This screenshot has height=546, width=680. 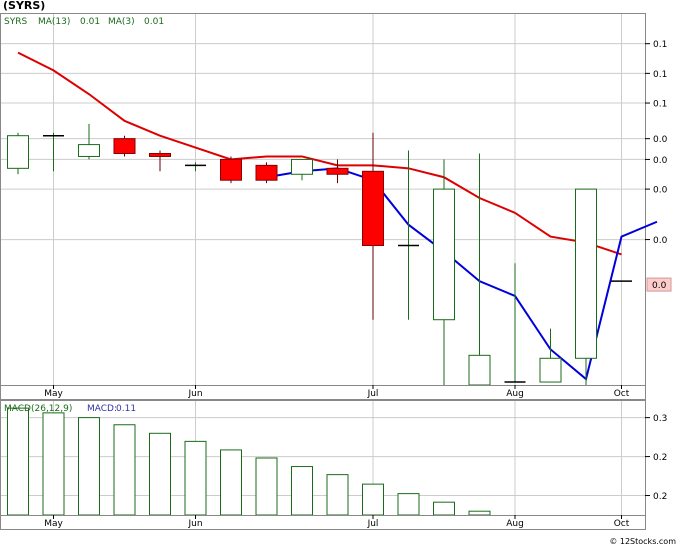 I want to click on last-price-badge: 0.0, so click(x=659, y=286).